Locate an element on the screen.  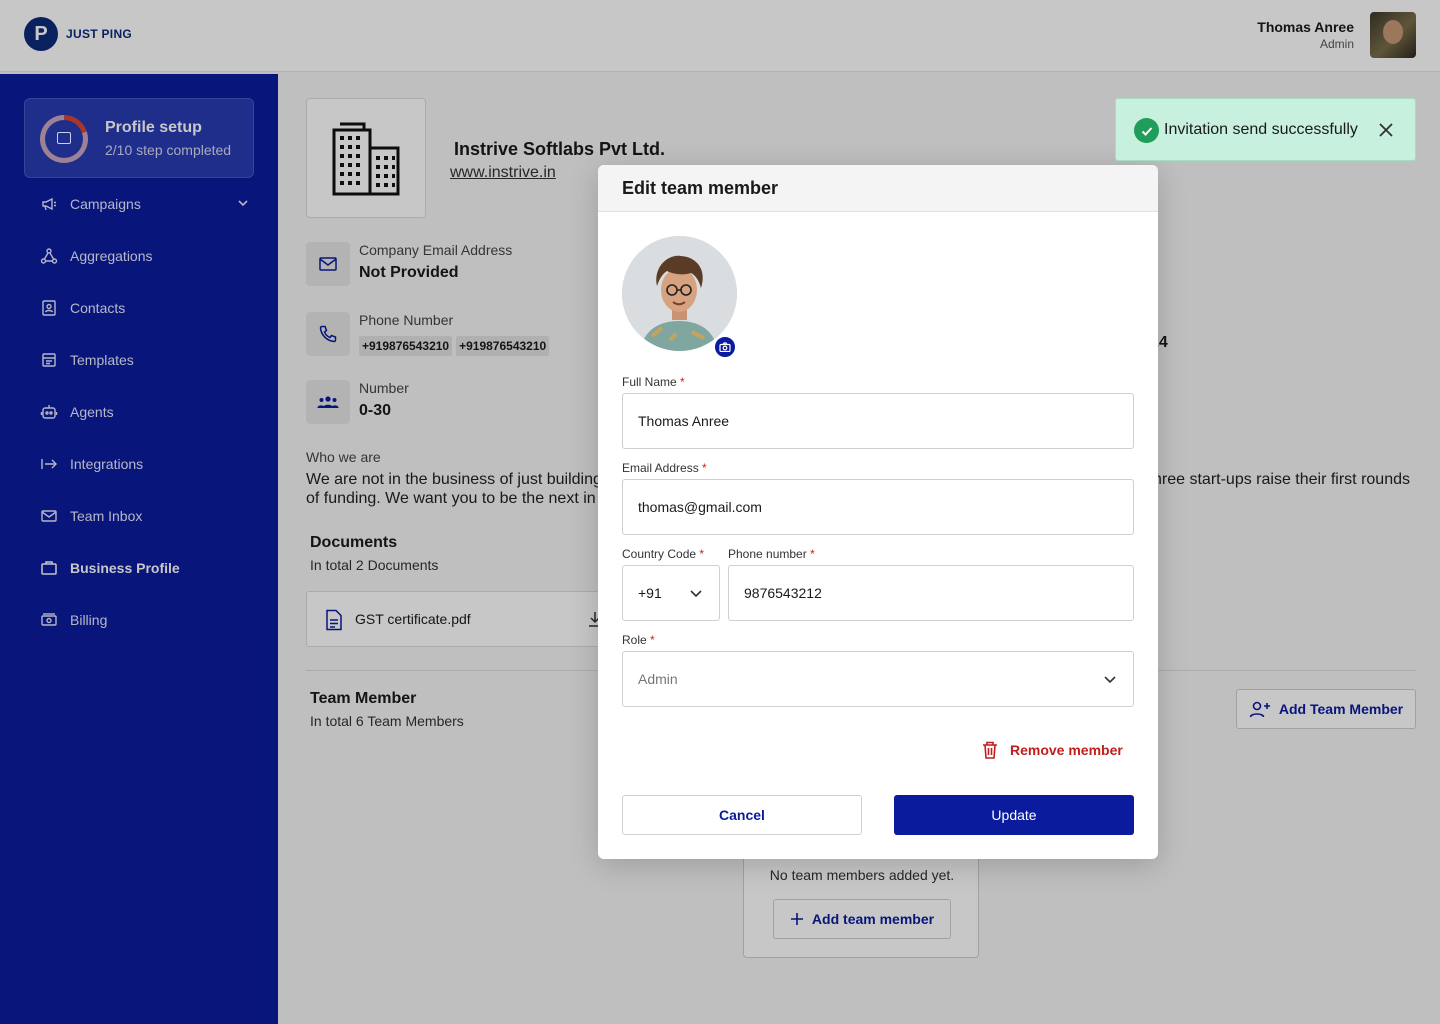
phone-number-field: 9876543212 is located at coordinates (931, 593).